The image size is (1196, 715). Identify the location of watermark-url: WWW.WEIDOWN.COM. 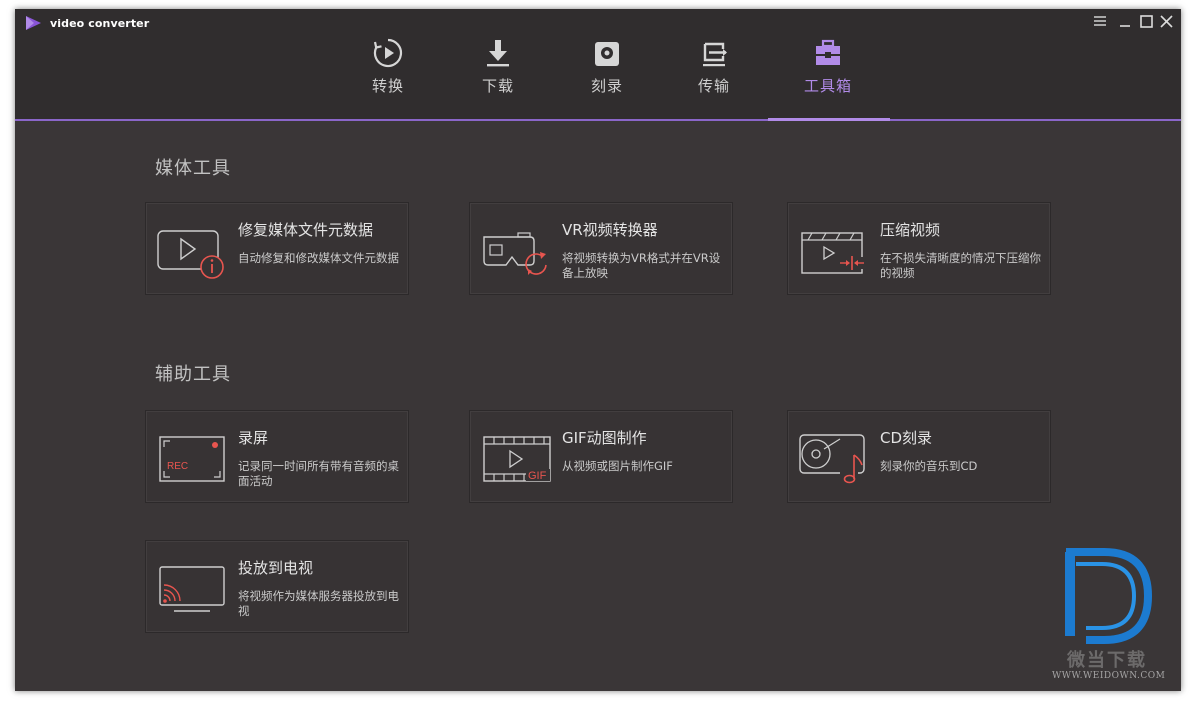
(1109, 676).